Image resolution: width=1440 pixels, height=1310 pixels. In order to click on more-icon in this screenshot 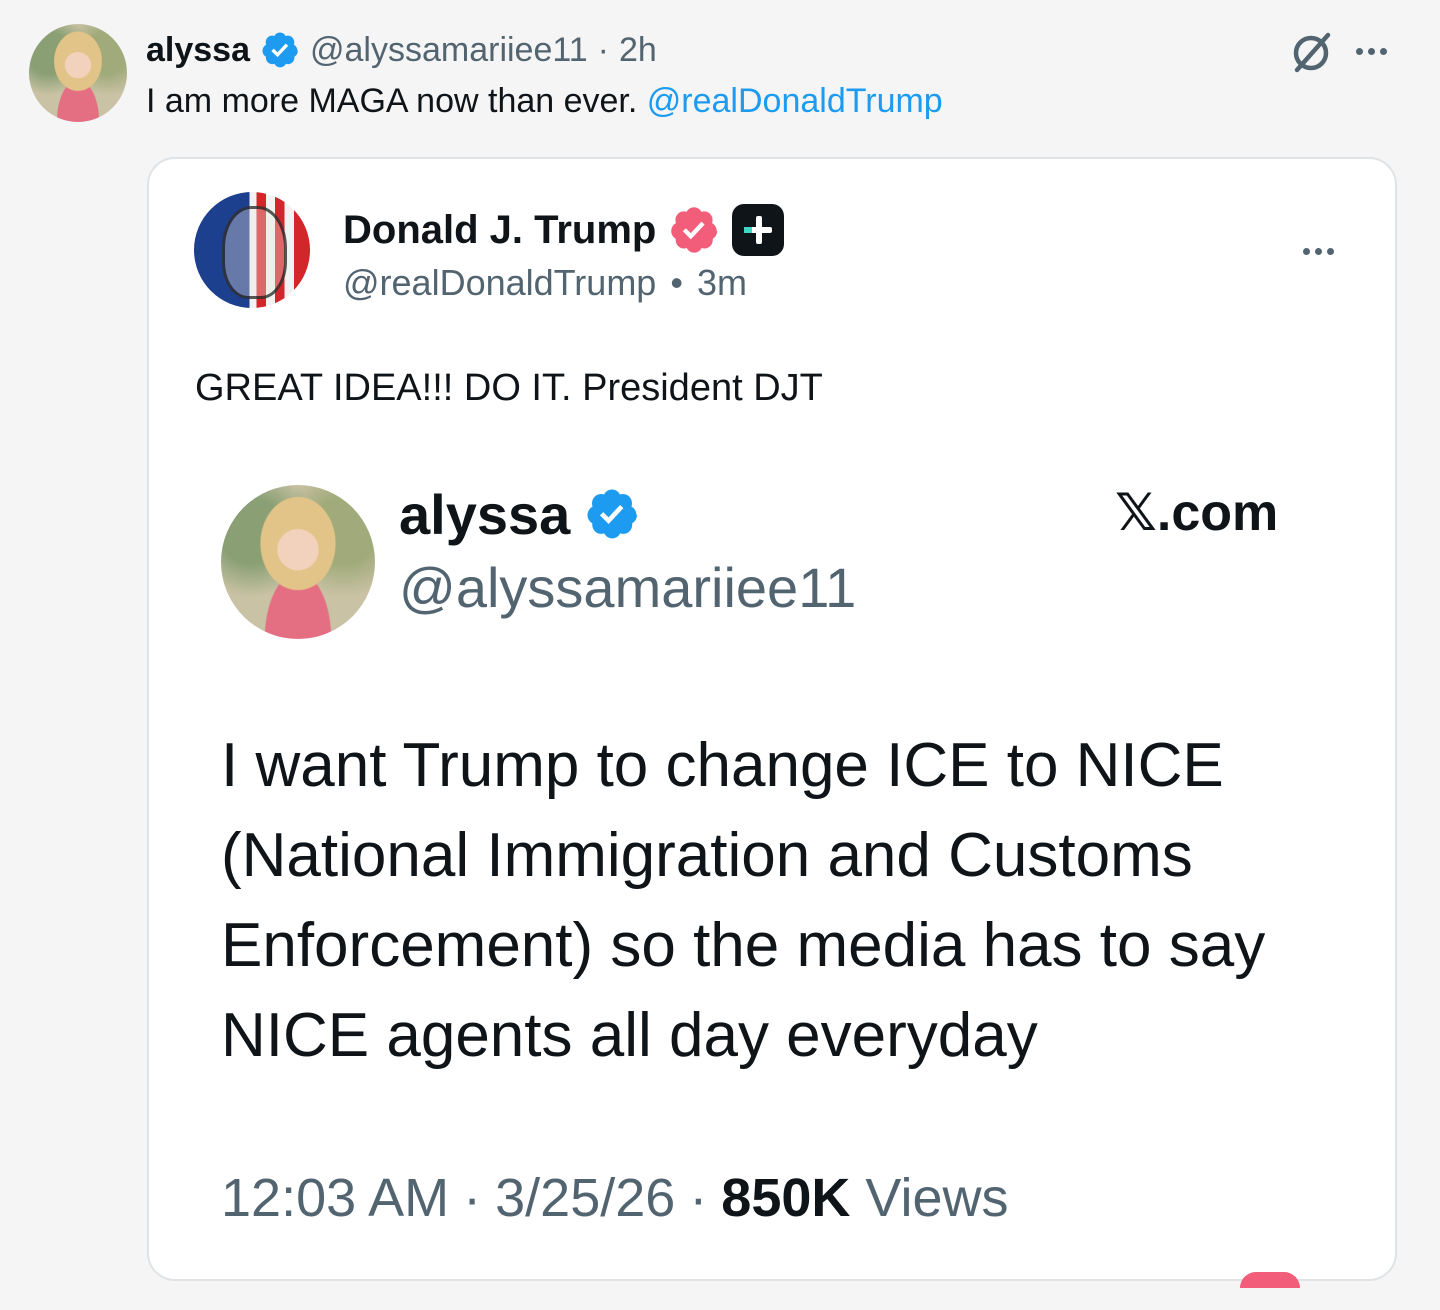, I will do `click(1371, 51)`.